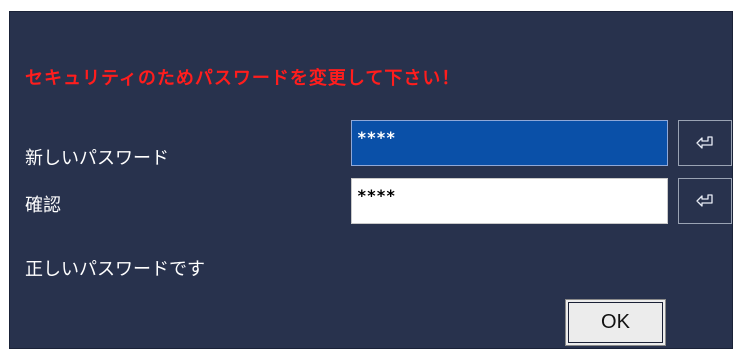 This screenshot has height=354, width=741. I want to click on confirm-password-field: ****, so click(509, 201).